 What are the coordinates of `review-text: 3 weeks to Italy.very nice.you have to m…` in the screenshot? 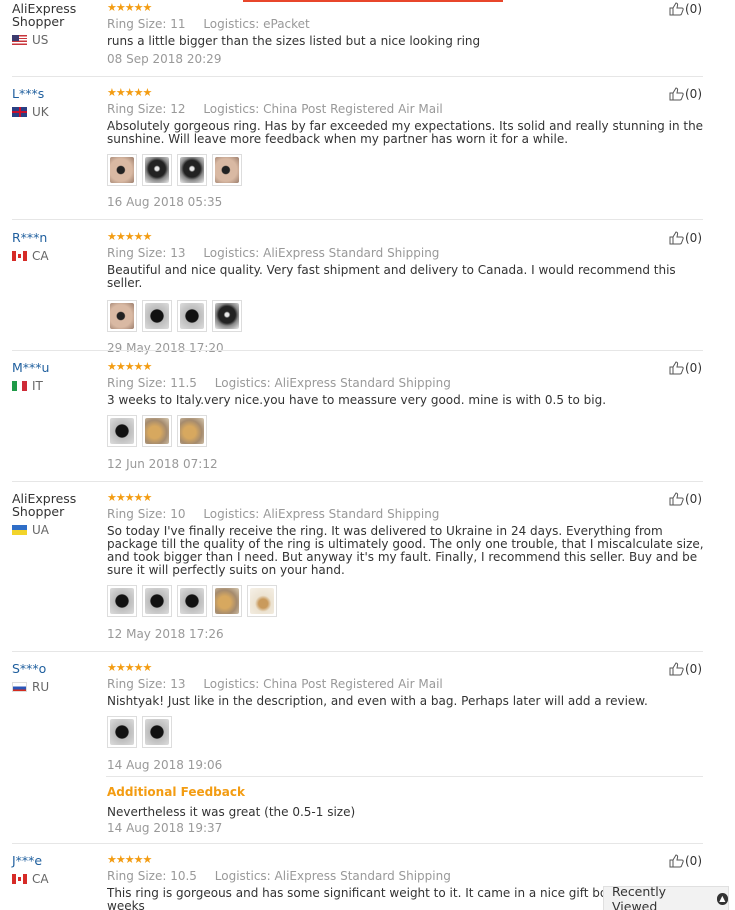 It's located at (357, 400).